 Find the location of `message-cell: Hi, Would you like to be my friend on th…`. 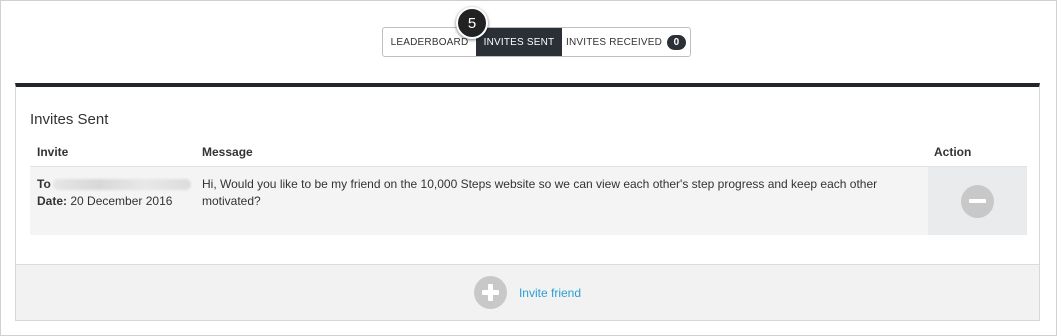

message-cell: Hi, Would you like to be my friend on th… is located at coordinates (540, 192).